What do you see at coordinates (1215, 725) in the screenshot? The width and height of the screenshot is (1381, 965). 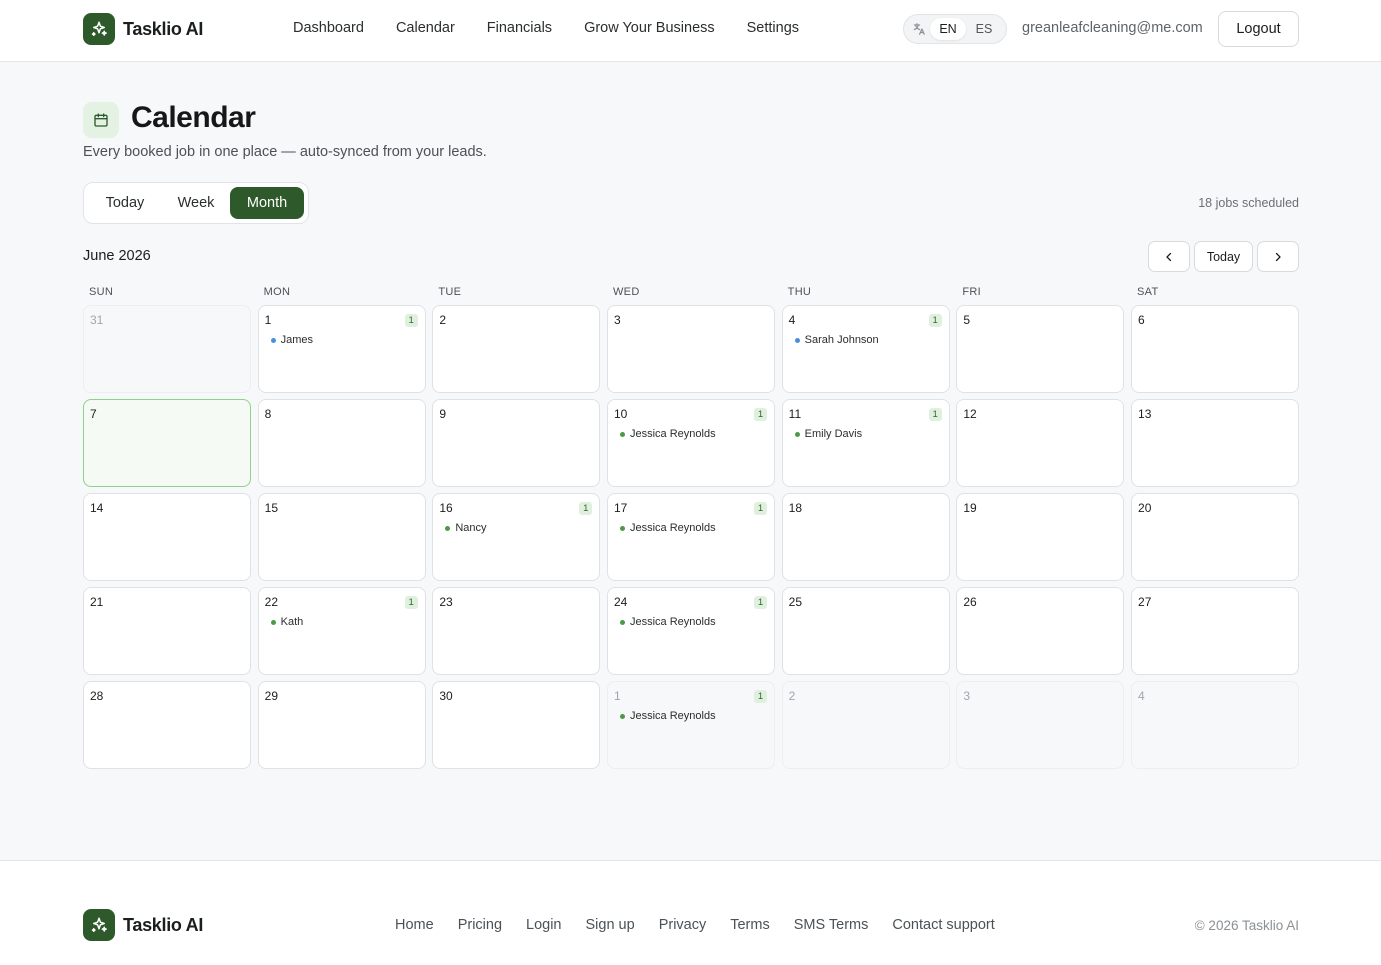 I see `calendar-day-cell: 4` at bounding box center [1215, 725].